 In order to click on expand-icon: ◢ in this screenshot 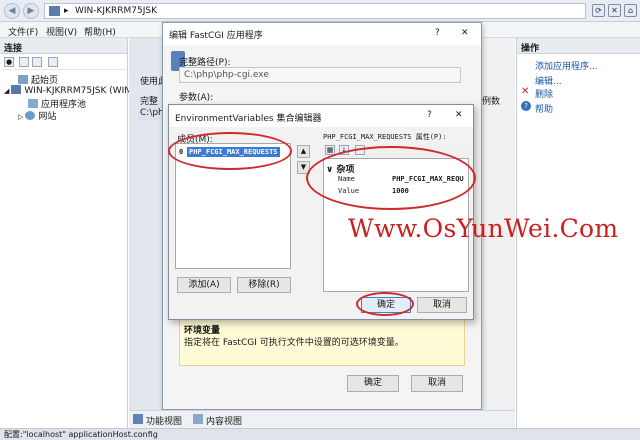, I will do `click(6, 91)`.